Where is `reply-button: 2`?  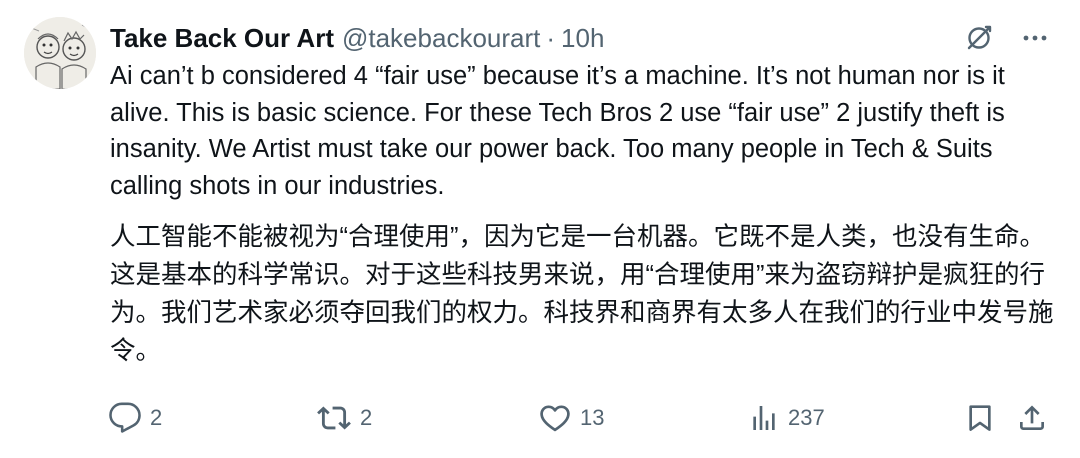
reply-button: 2 is located at coordinates (135, 418).